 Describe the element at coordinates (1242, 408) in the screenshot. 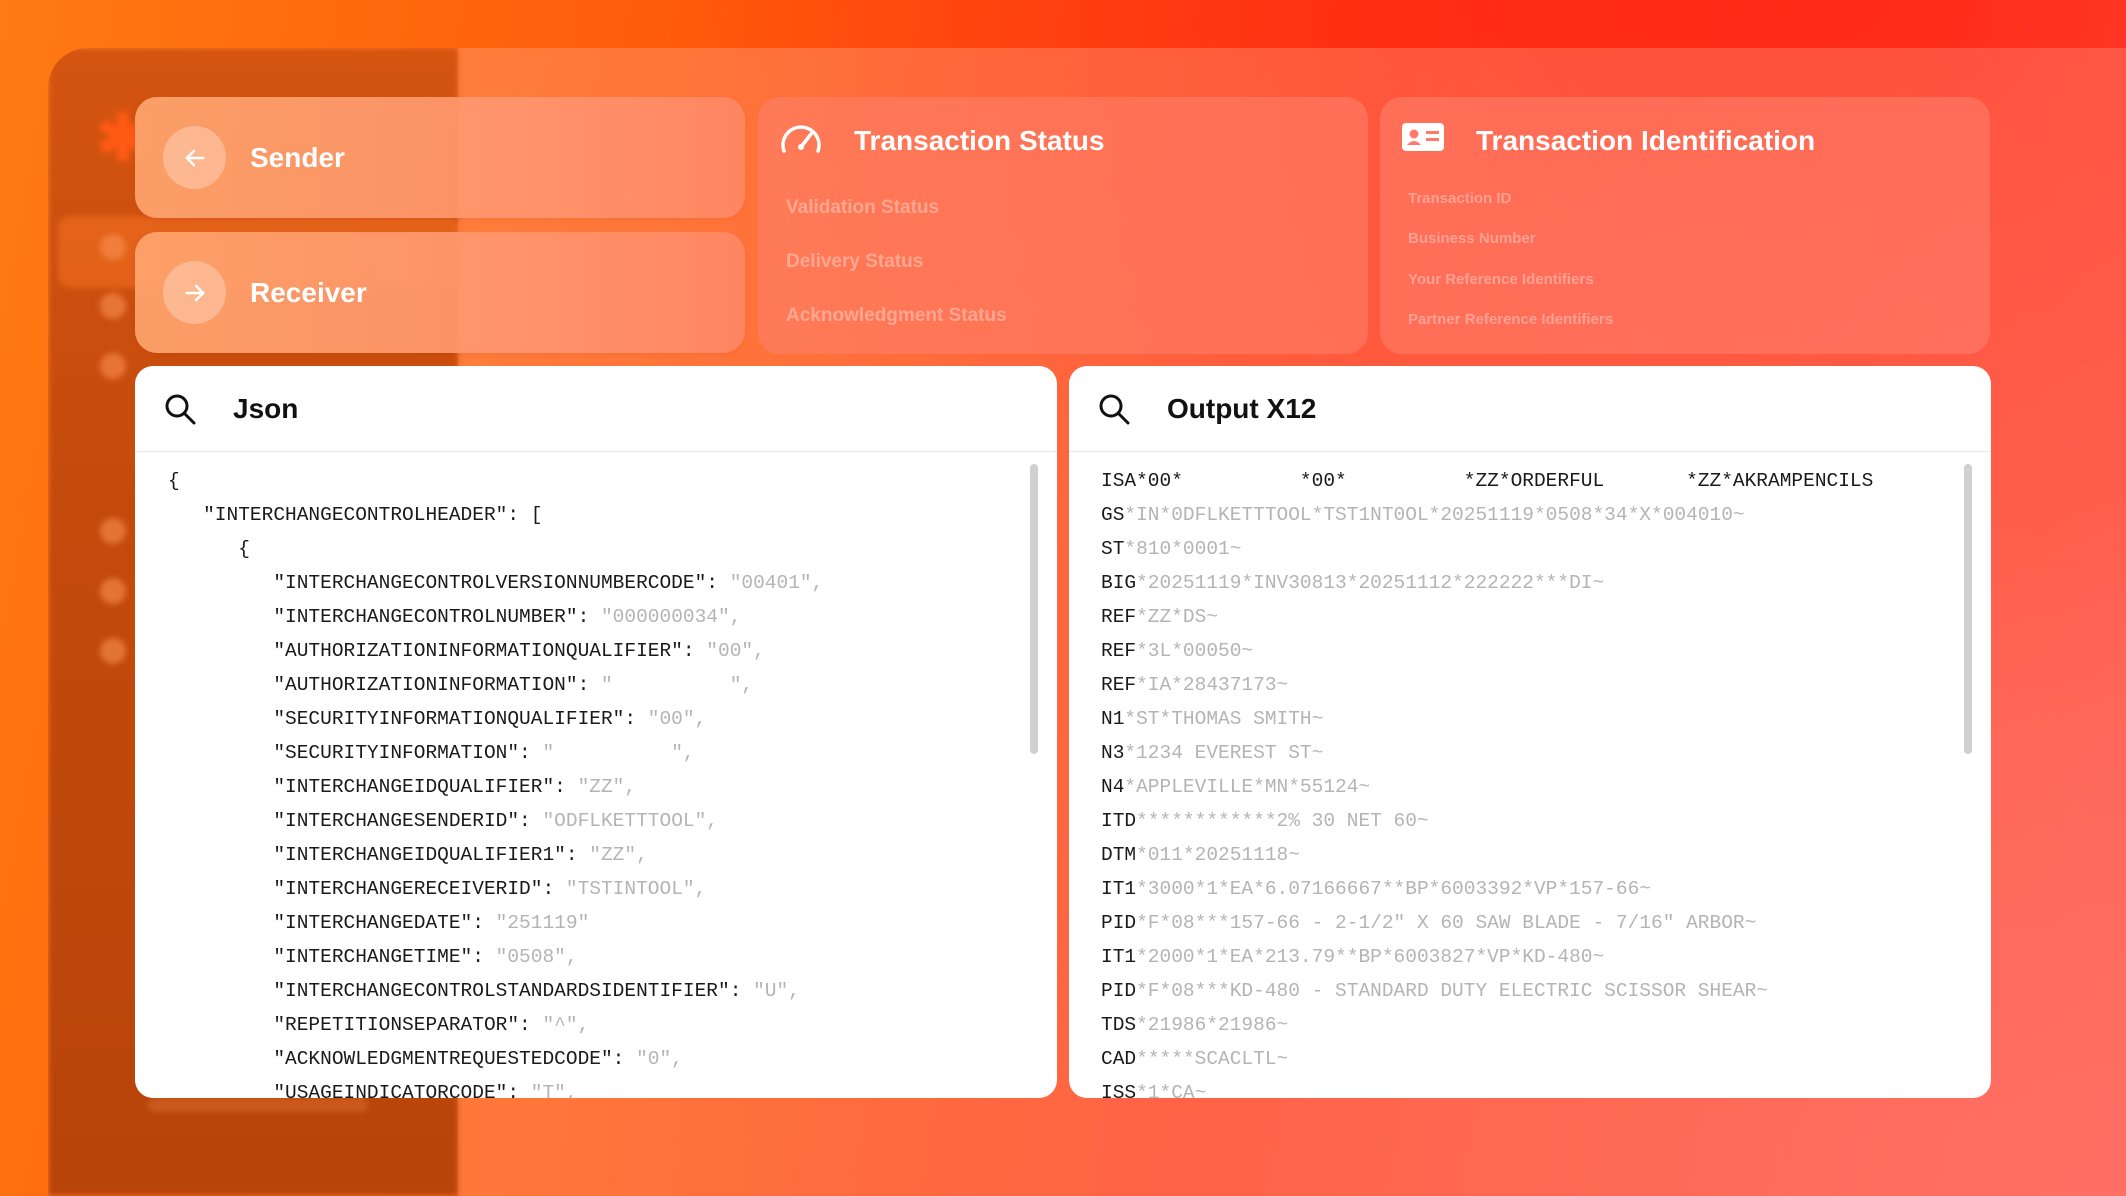

I see `x12-panel-title: Output X12` at that location.